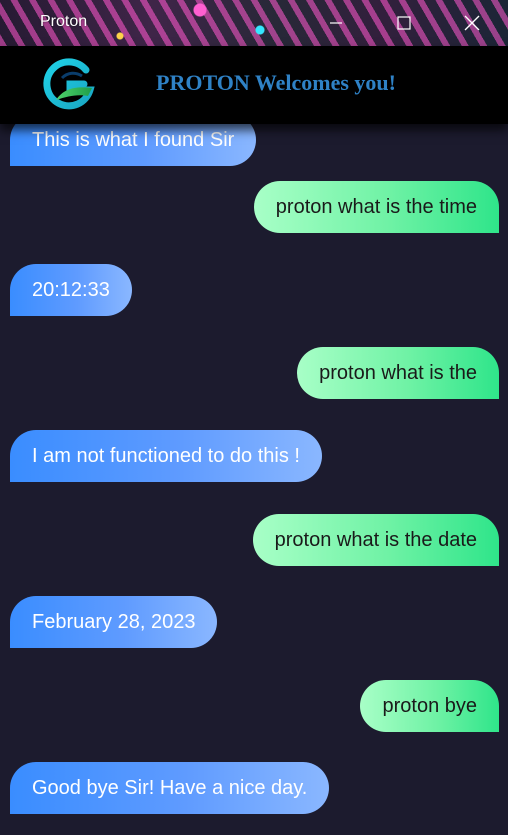  I want to click on minimize-icon, so click(336, 23).